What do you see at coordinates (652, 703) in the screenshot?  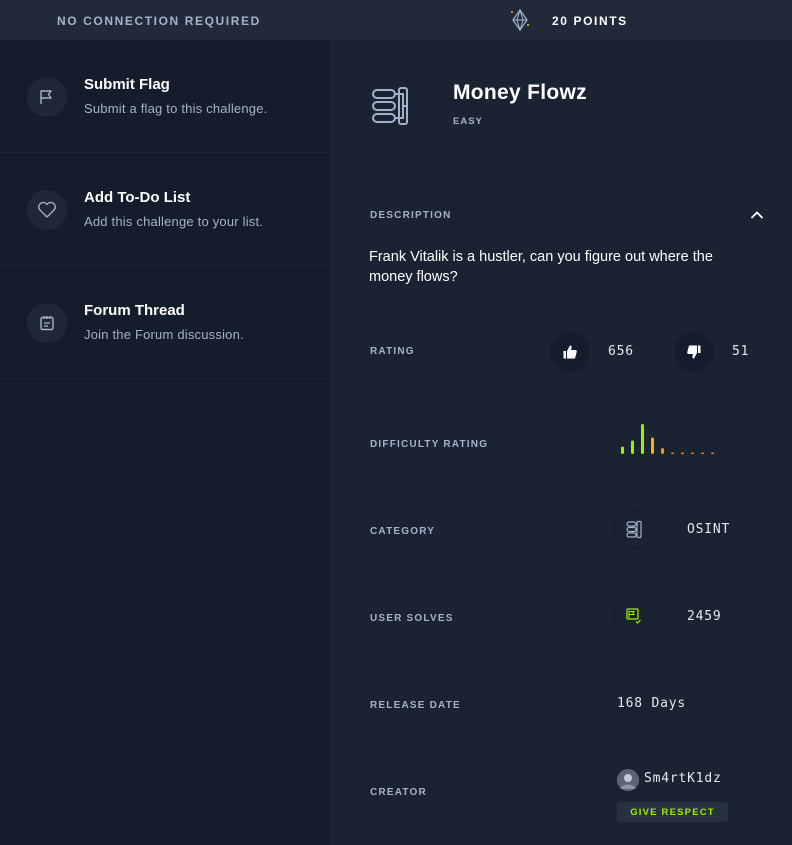 I see `release-date-value: 168 Days` at bounding box center [652, 703].